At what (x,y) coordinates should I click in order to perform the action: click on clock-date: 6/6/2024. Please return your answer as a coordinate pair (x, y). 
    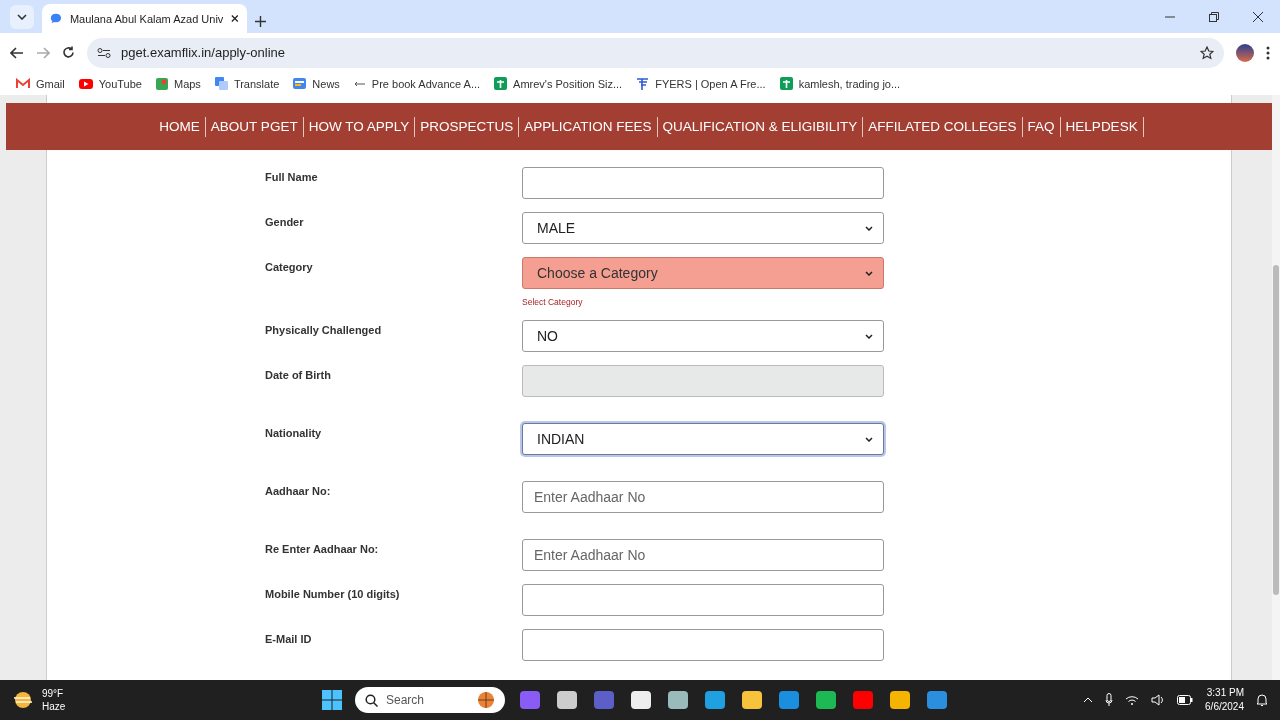
    Looking at the image, I should click on (1224, 707).